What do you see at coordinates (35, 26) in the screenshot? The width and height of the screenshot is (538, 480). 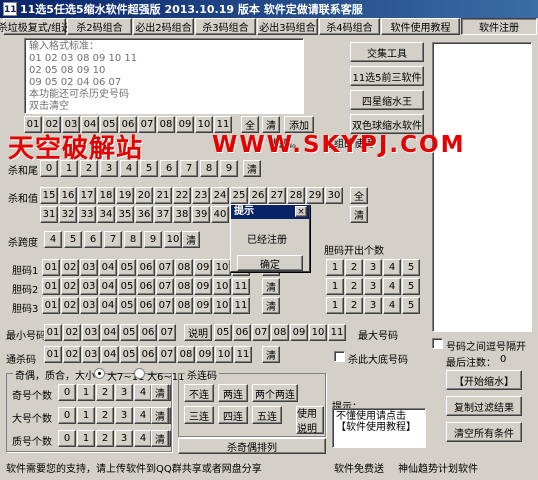 I see `tab-0: 杀垃极复式/组选` at bounding box center [35, 26].